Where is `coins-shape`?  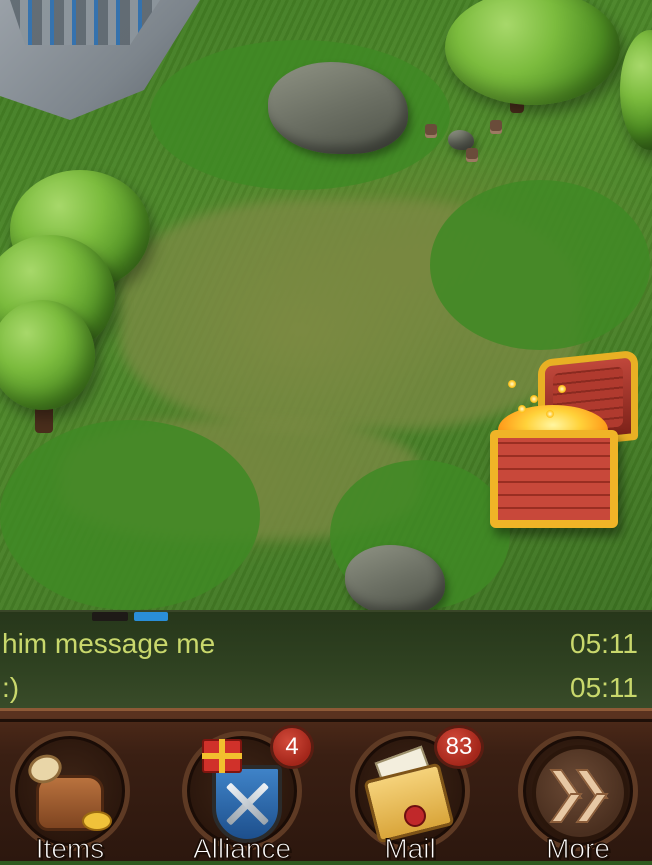 coins-shape is located at coordinates (97, 821).